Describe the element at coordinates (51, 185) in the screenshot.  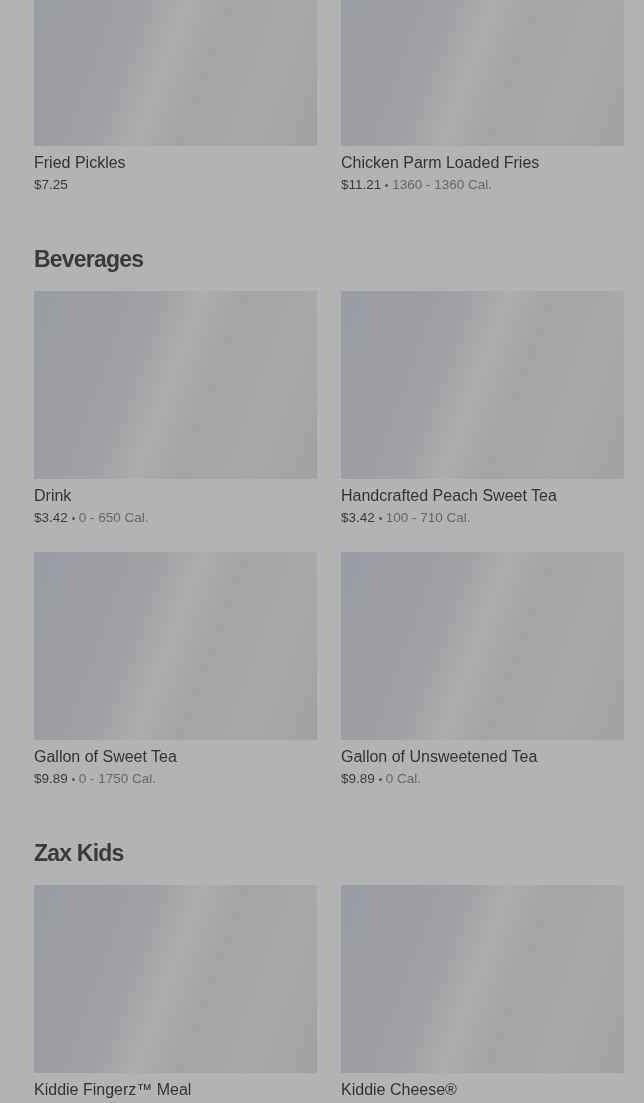
I see `item-price: $7.25` at that location.